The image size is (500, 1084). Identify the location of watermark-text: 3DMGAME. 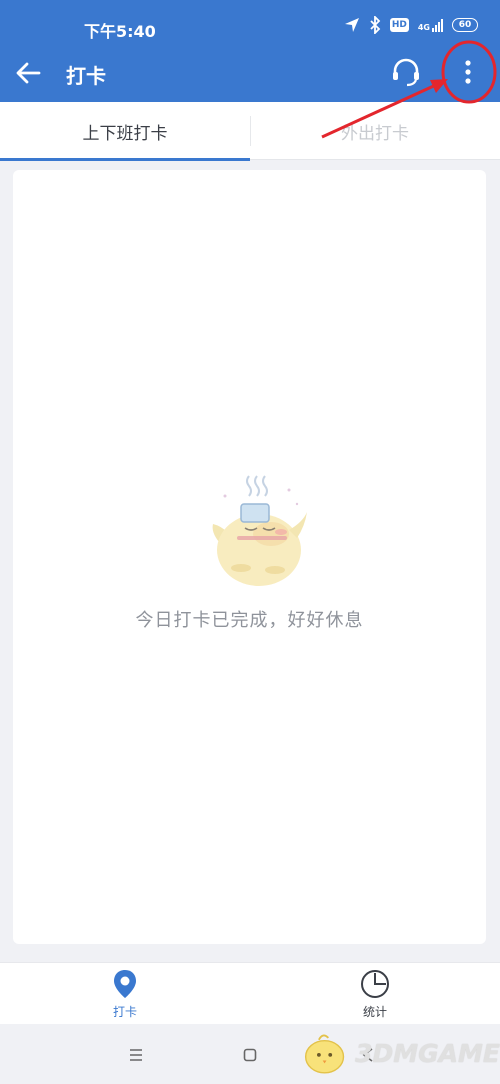
(427, 1053).